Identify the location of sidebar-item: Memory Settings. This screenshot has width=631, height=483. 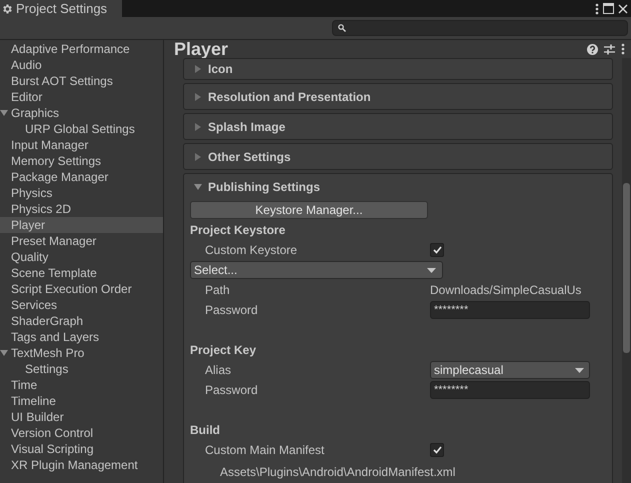
(81, 161).